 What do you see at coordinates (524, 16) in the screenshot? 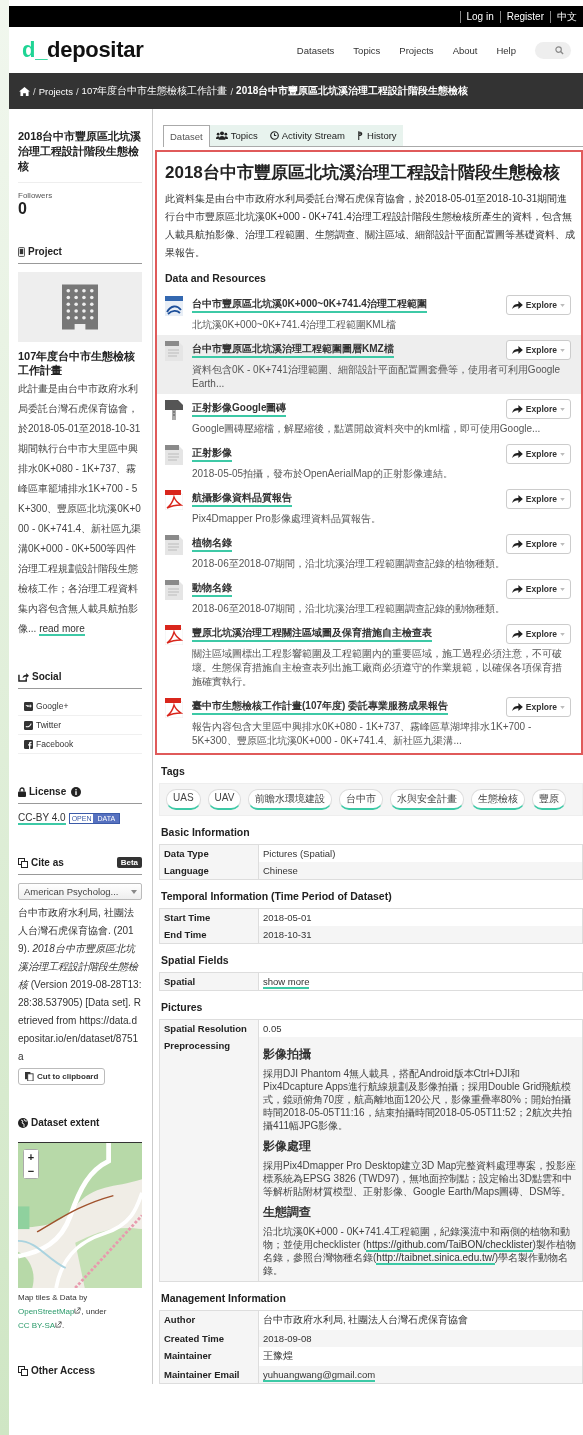
I see `top-link: Register` at bounding box center [524, 16].